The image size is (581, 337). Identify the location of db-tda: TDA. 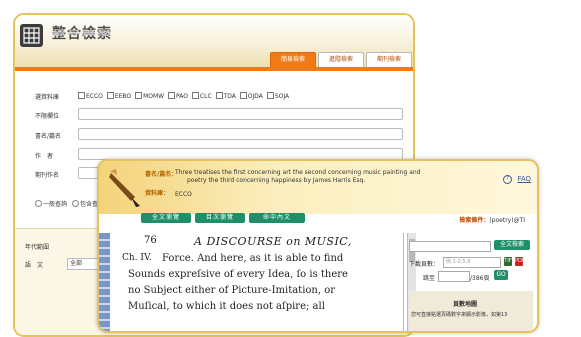
(225, 96).